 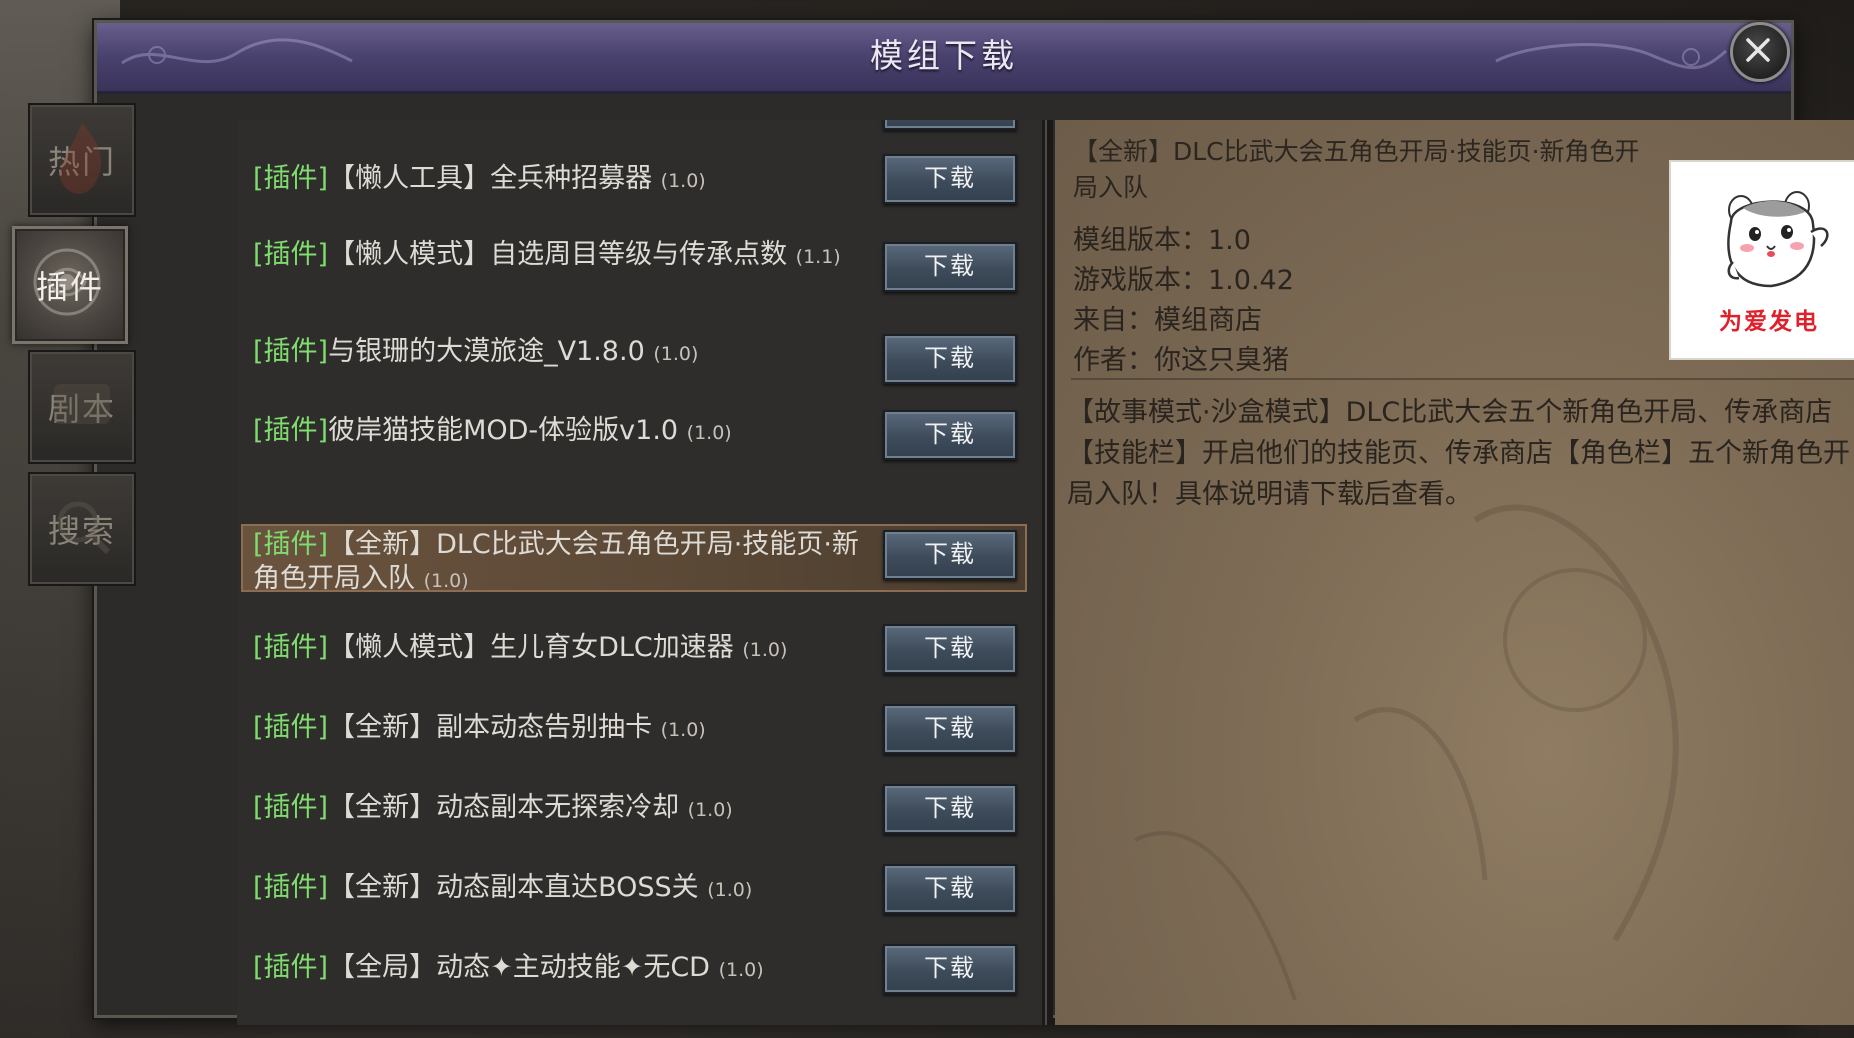 I want to click on mod-version-badge: (1.1), so click(x=818, y=257).